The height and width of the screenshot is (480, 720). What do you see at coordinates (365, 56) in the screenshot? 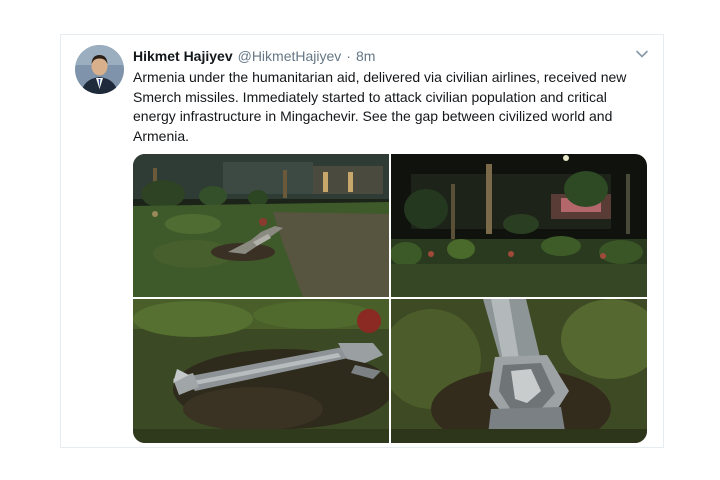
I see `timestamp: 8m` at bounding box center [365, 56].